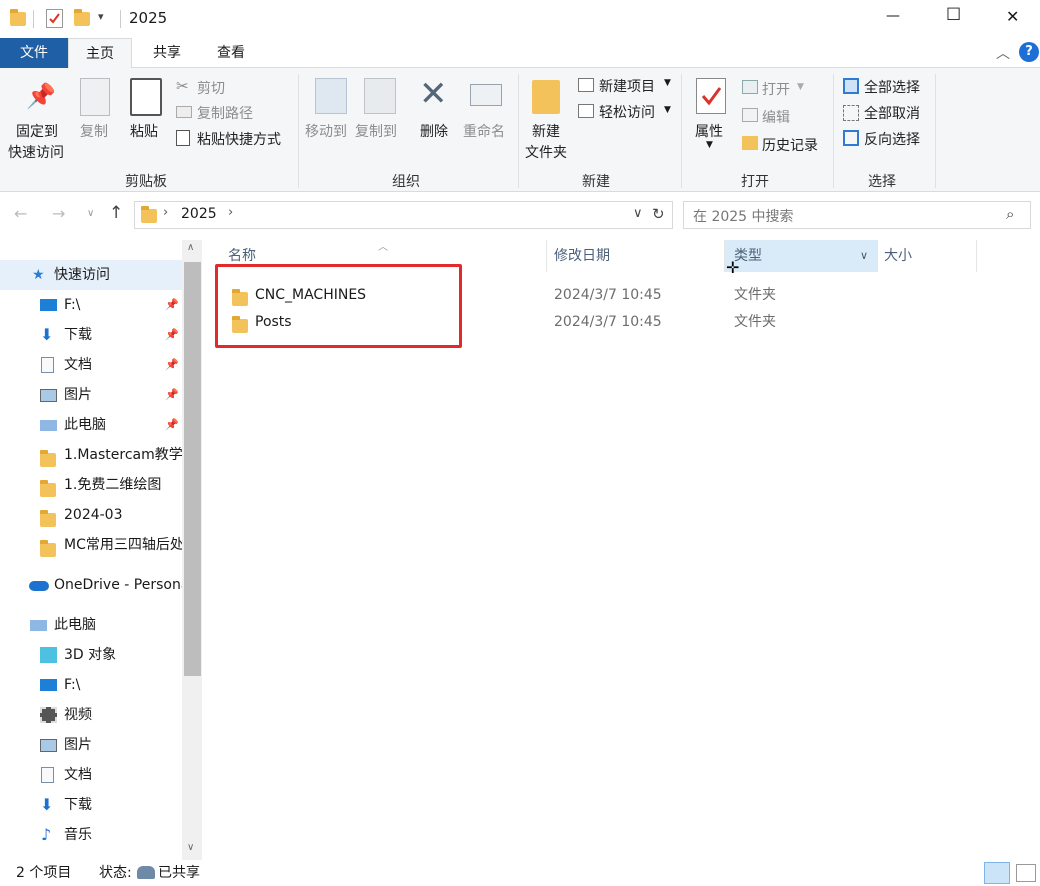 Image resolution: width=1040 pixels, height=886 pixels. I want to click on collapse-ribbon-icon: ︿, so click(1003, 53).